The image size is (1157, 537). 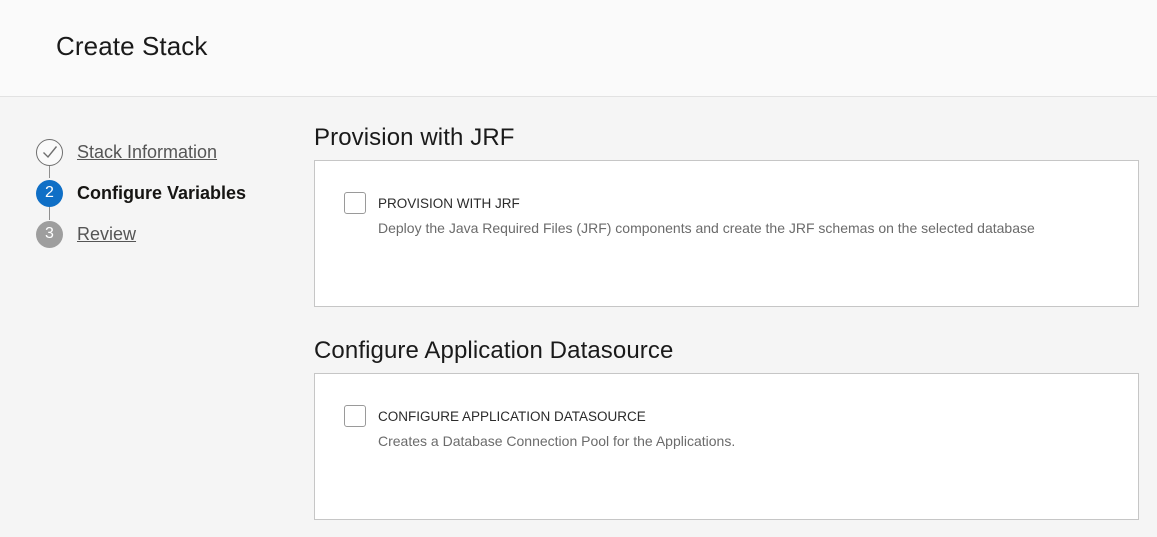 What do you see at coordinates (162, 192) in the screenshot?
I see `step-label: Configure Variables` at bounding box center [162, 192].